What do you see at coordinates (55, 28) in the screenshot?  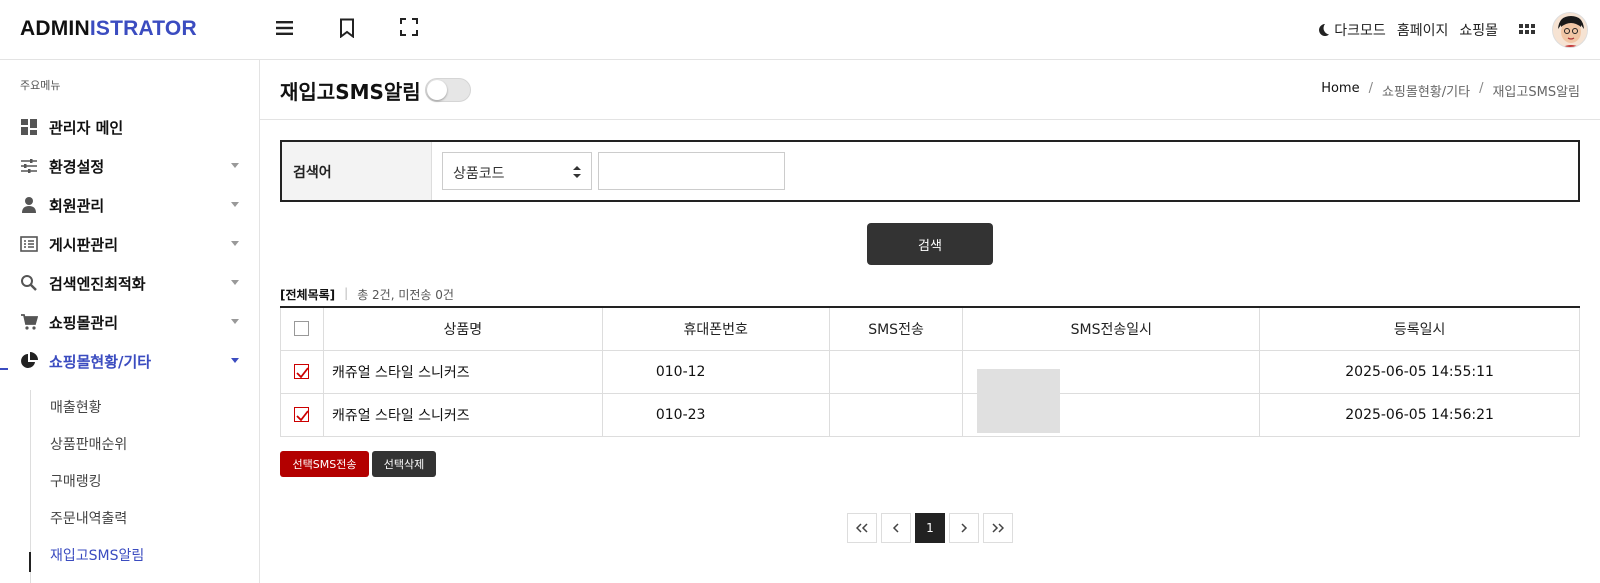 I see `logo-text-admin: ADMIN` at bounding box center [55, 28].